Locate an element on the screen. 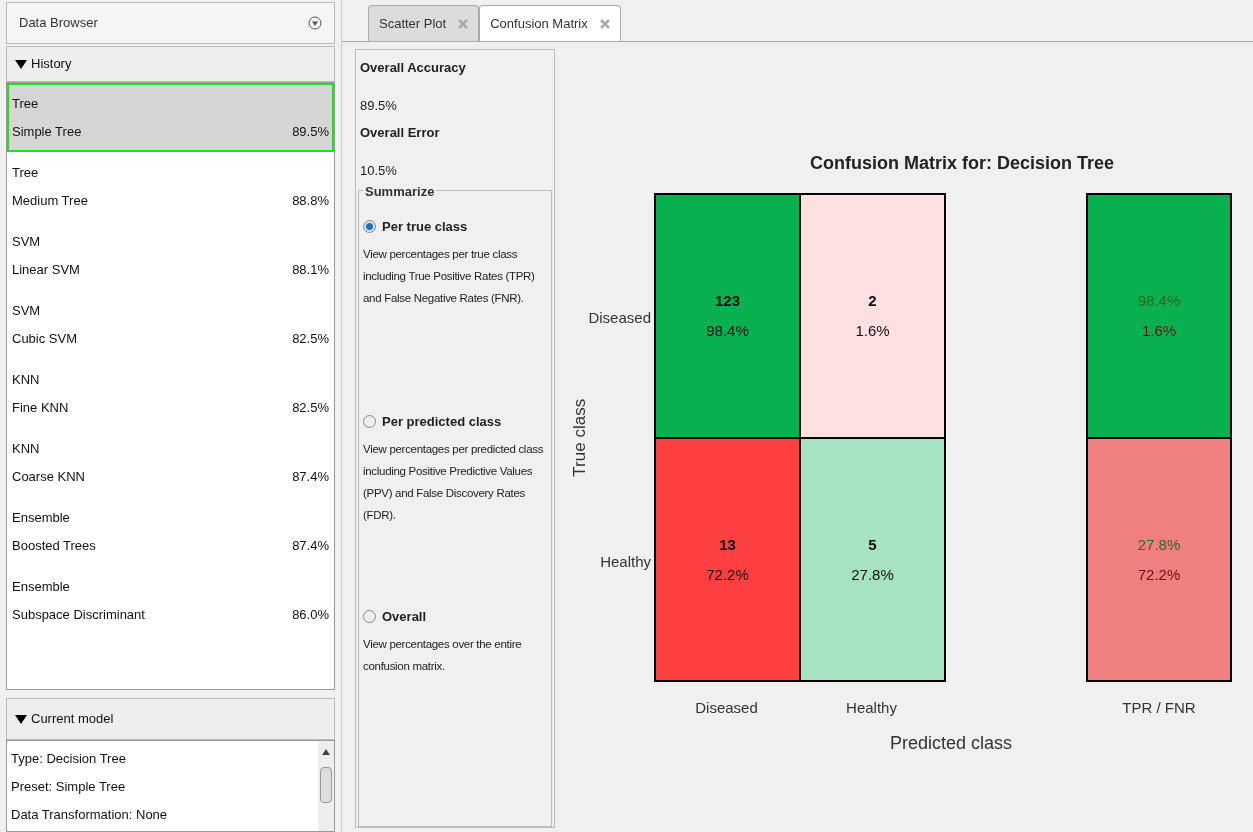  cell-count: 2 is located at coordinates (872, 301).